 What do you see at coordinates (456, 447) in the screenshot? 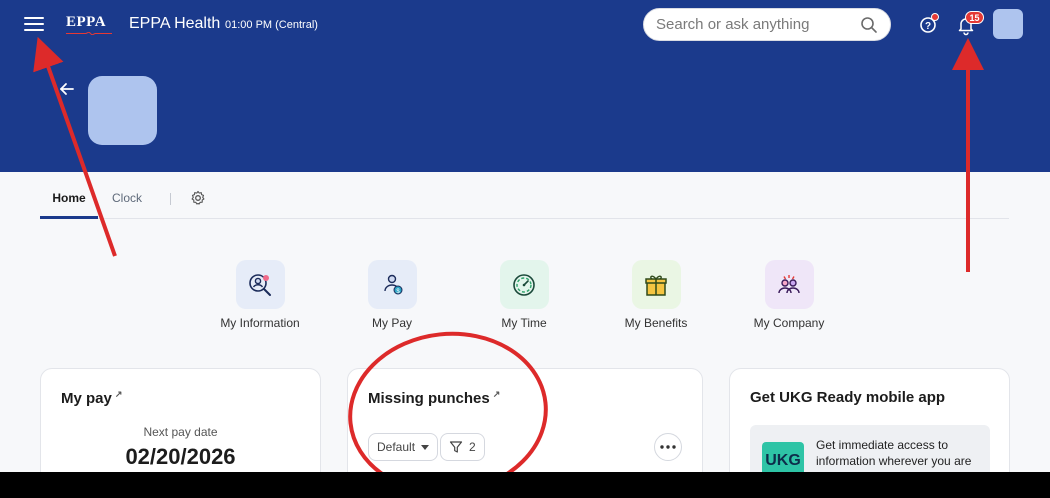
I see `filter-icon` at bounding box center [456, 447].